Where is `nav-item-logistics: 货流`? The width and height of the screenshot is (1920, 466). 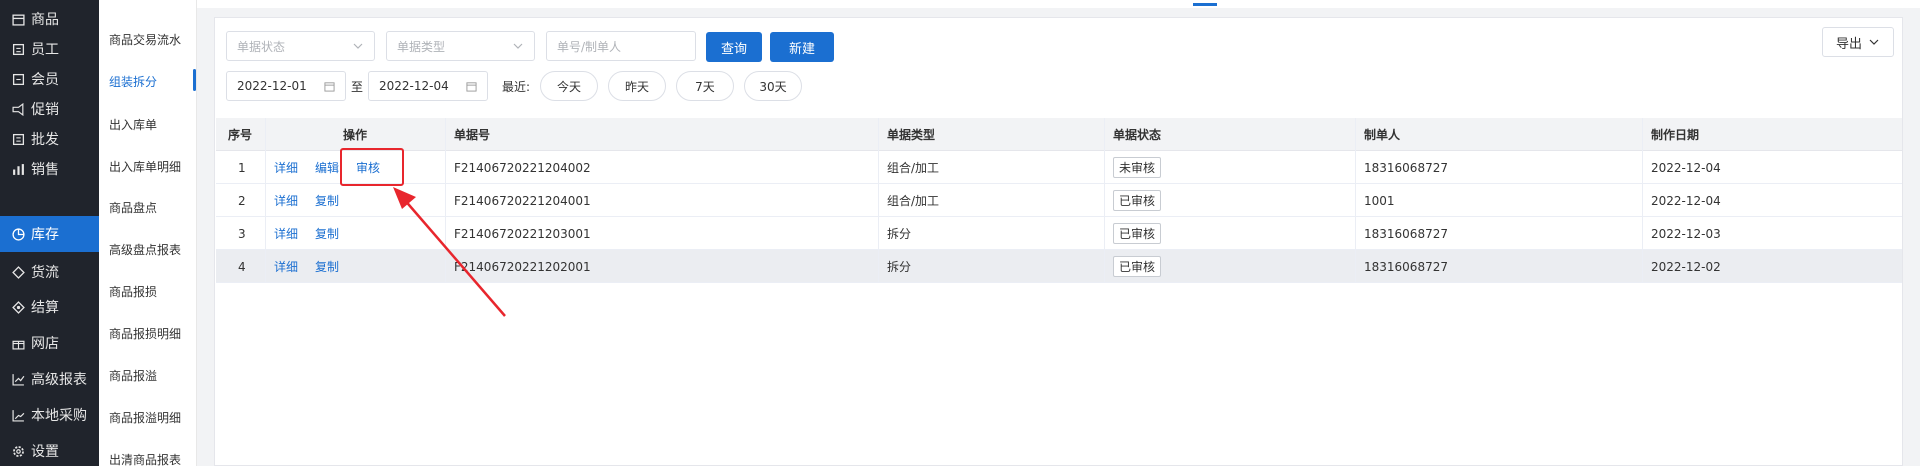 nav-item-logistics: 货流 is located at coordinates (49, 272).